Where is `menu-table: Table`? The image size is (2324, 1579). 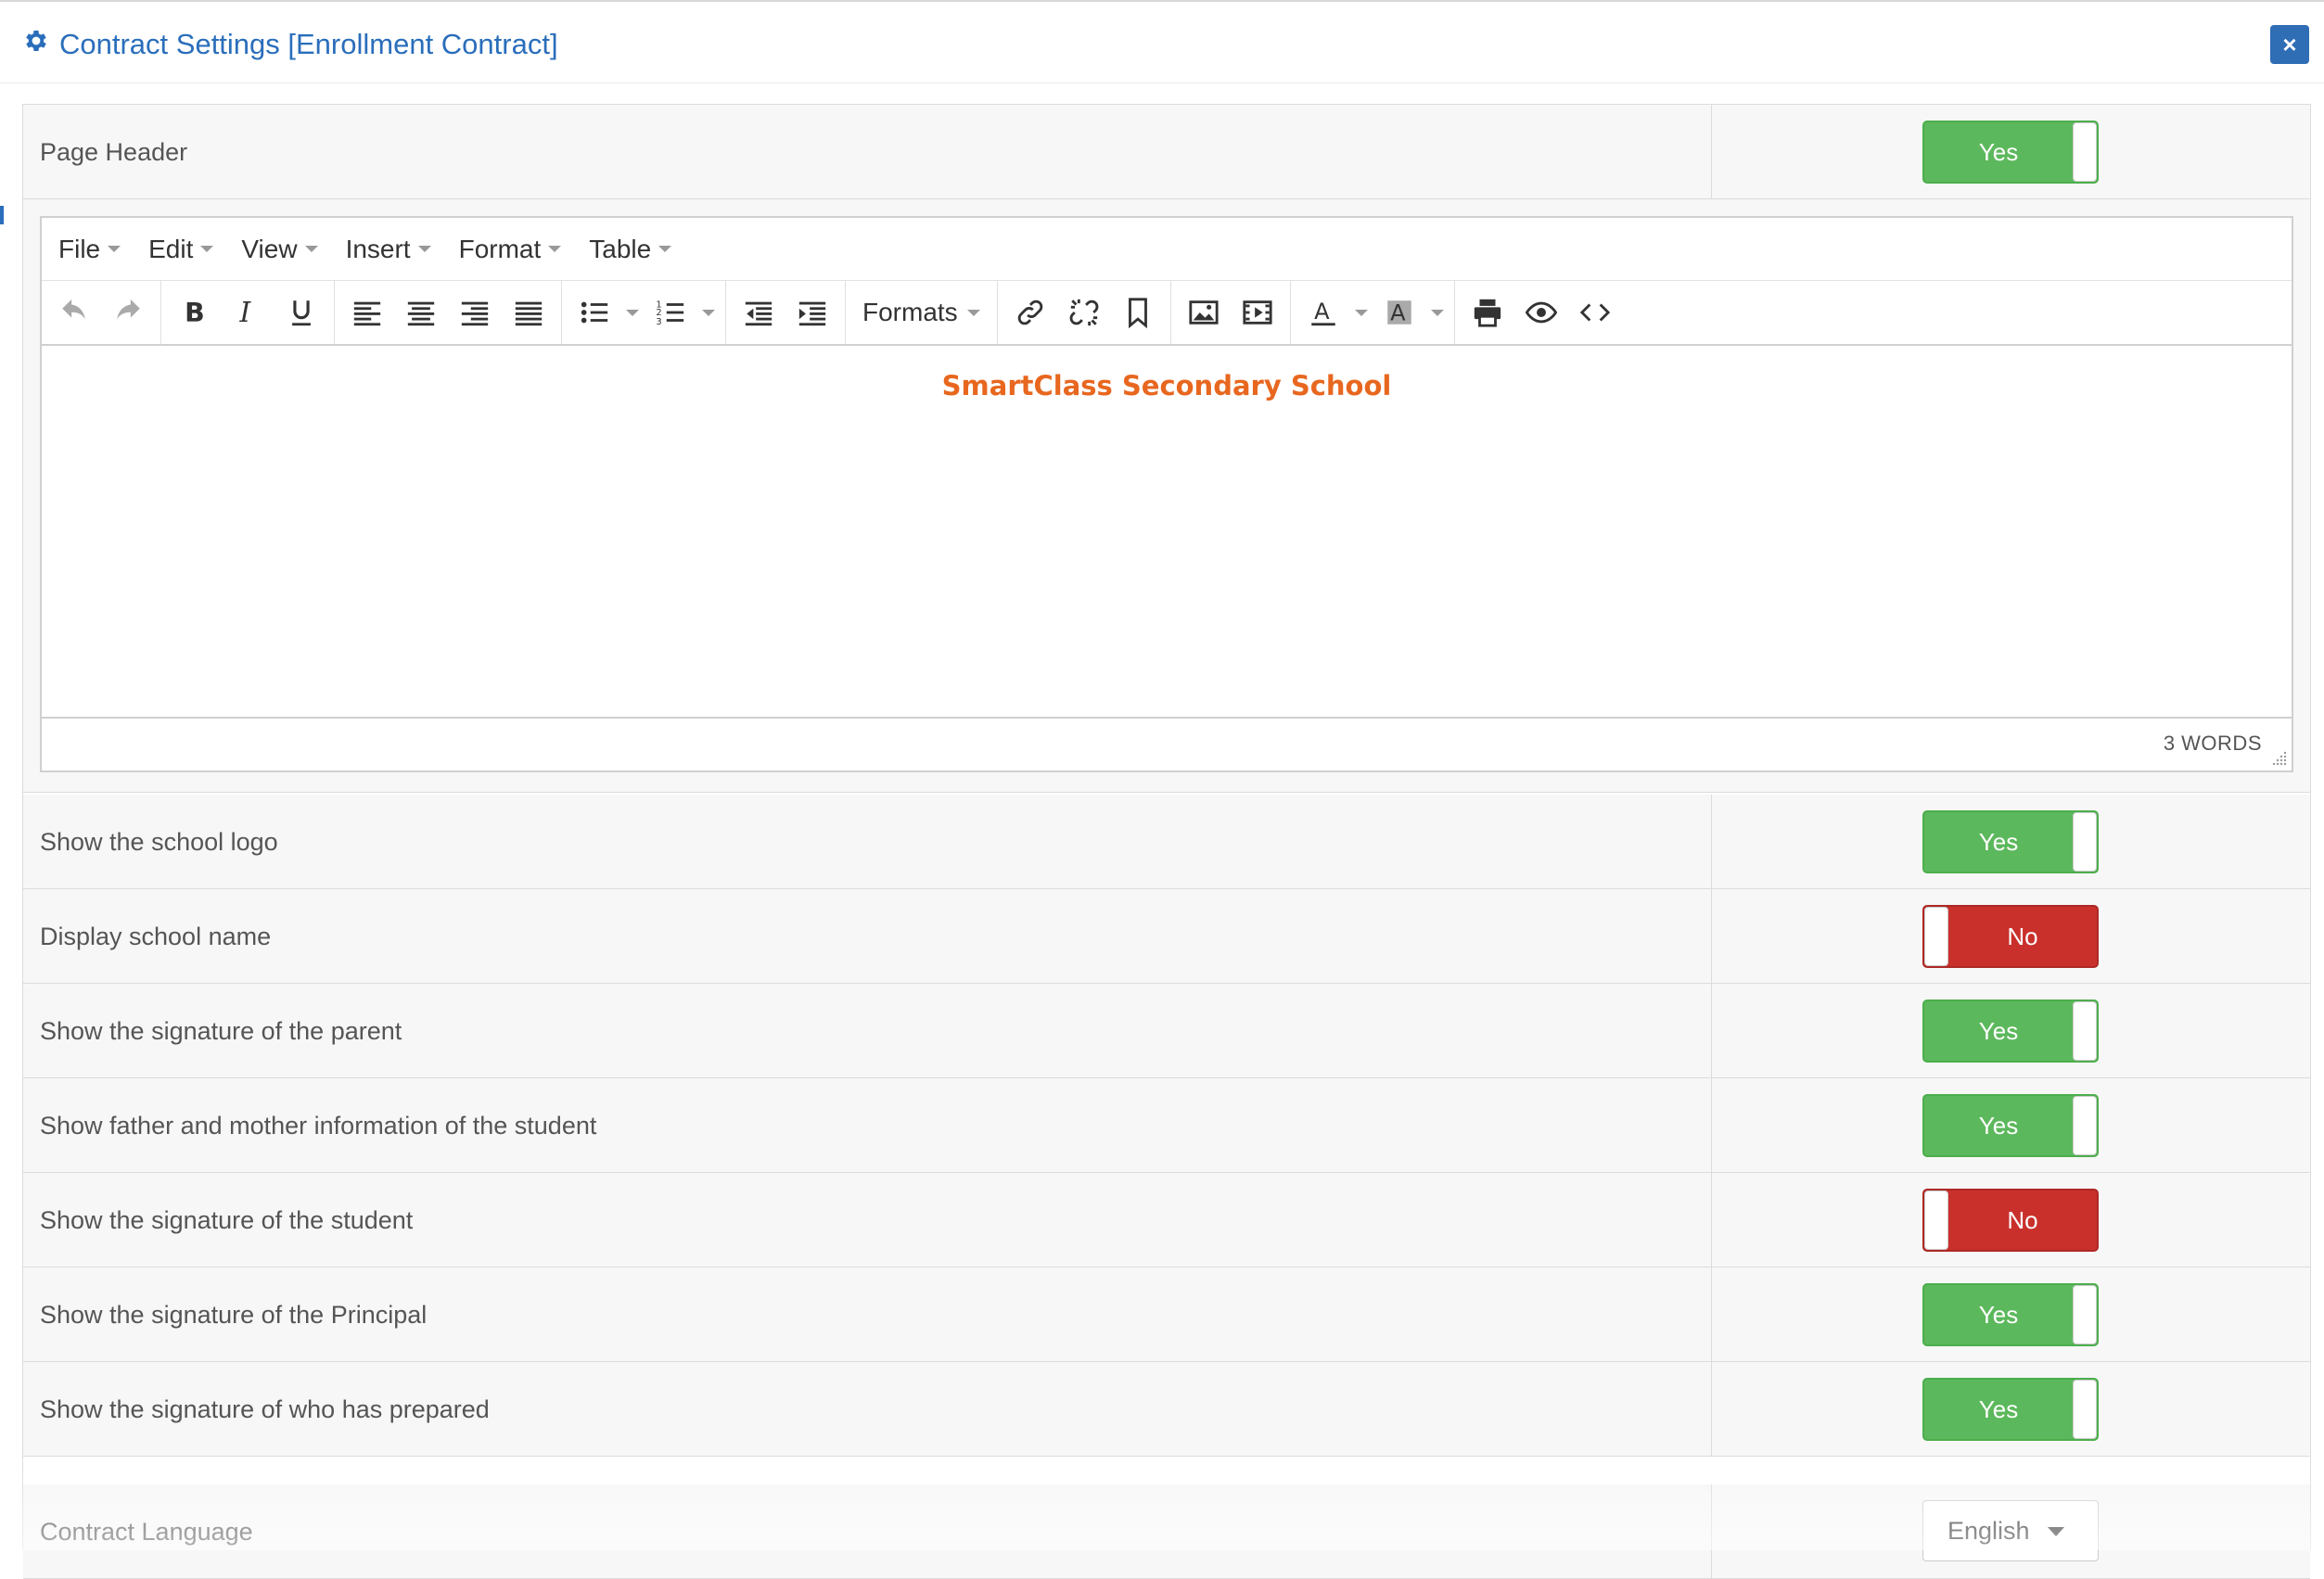 menu-table: Table is located at coordinates (631, 249).